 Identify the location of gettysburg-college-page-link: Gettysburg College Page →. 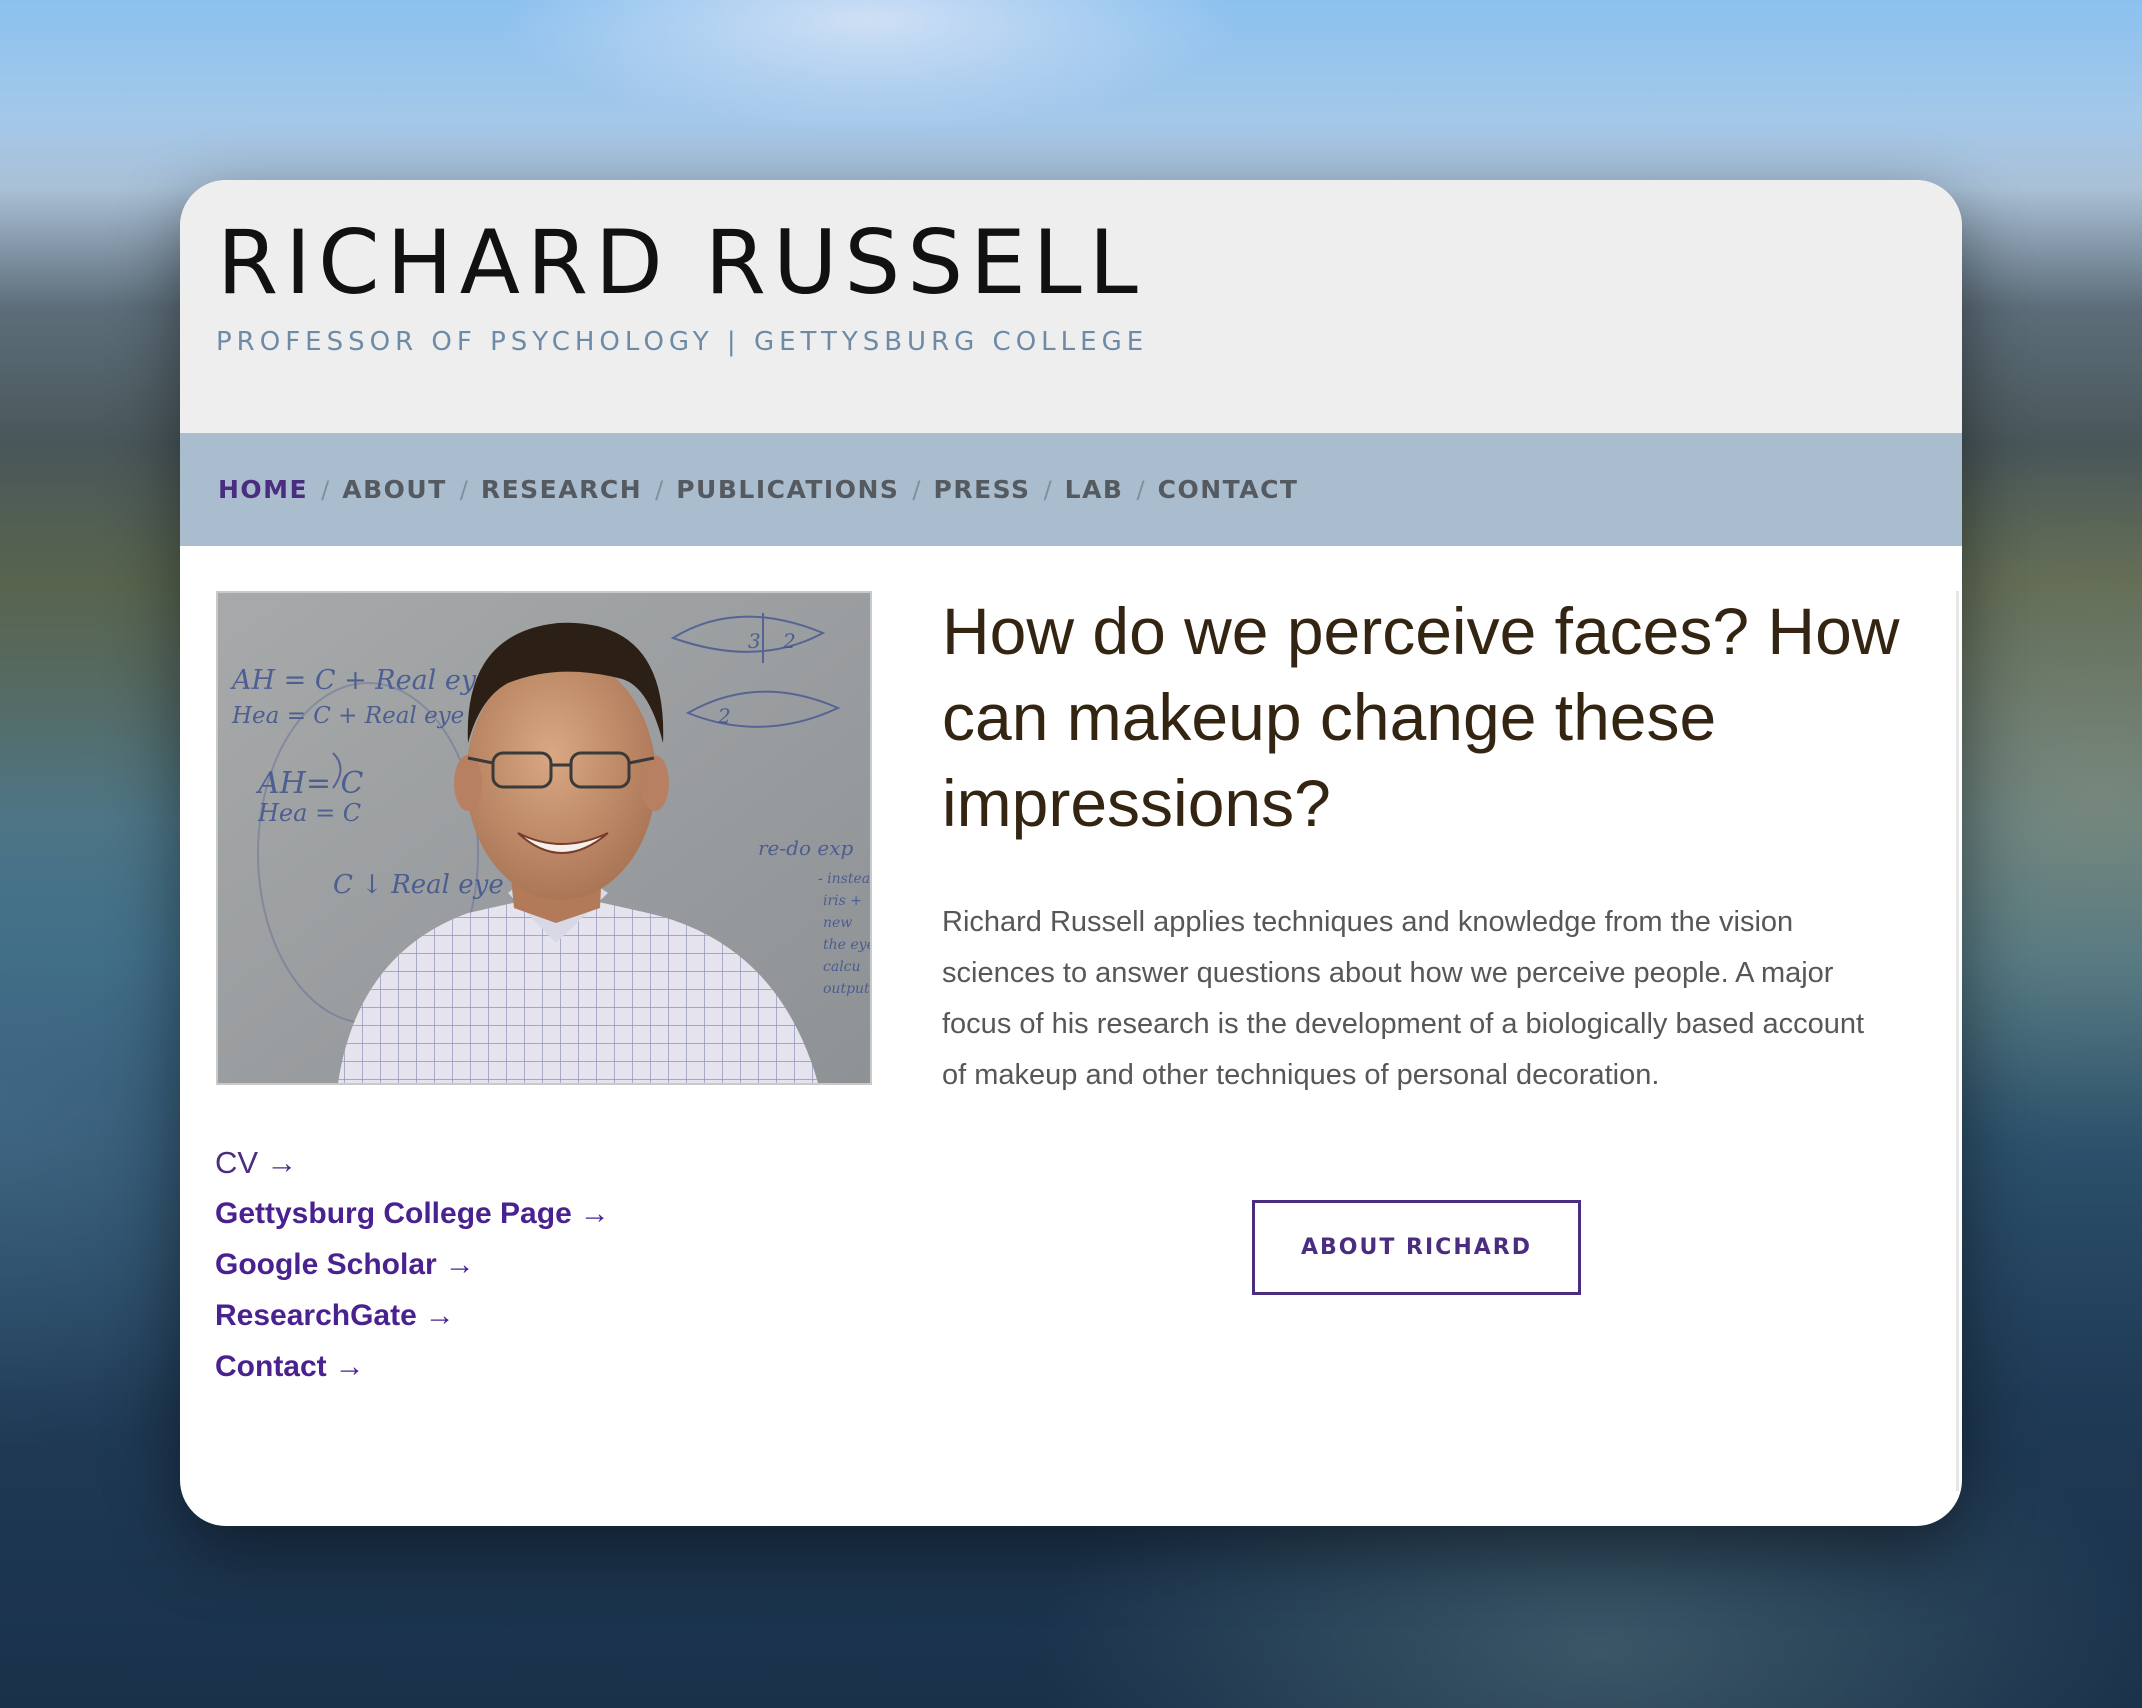
(412, 1213).